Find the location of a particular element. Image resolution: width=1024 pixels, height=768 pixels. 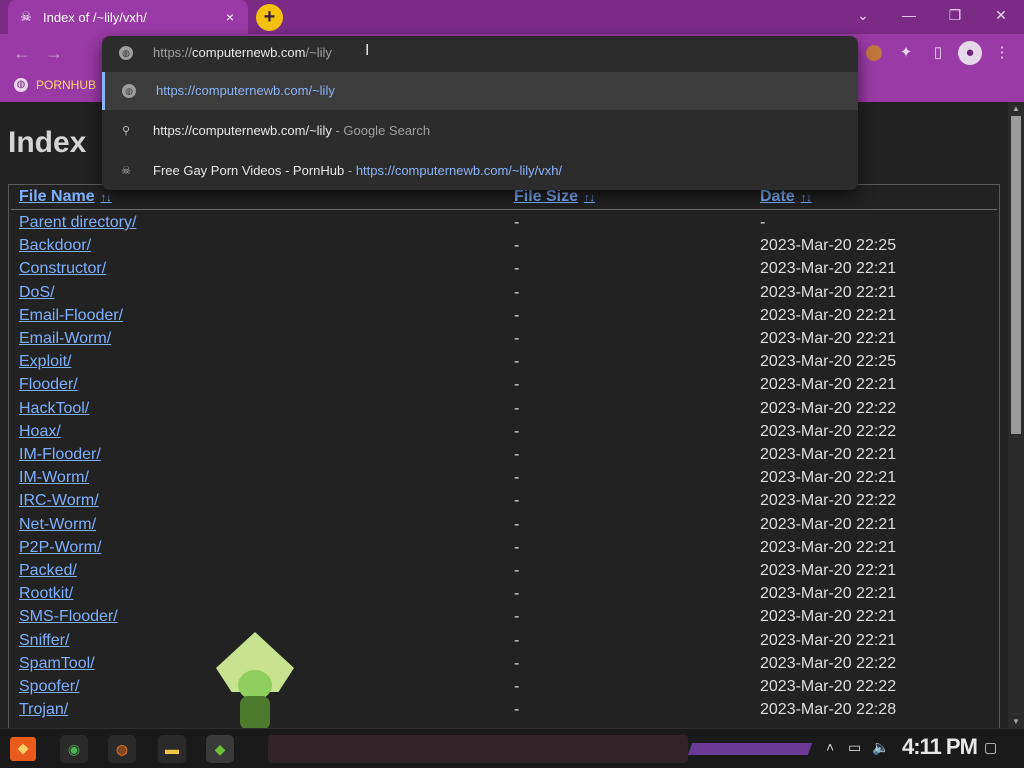

file-link: Packed/ is located at coordinates (48, 571).